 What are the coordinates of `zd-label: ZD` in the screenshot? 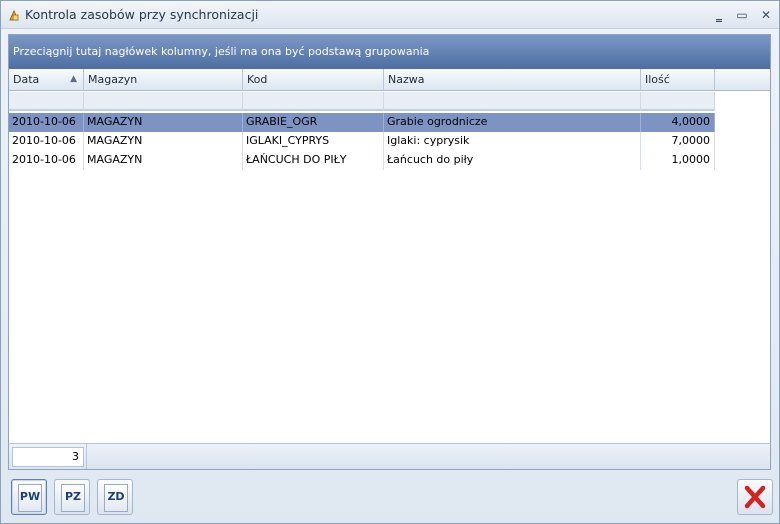 It's located at (116, 496).